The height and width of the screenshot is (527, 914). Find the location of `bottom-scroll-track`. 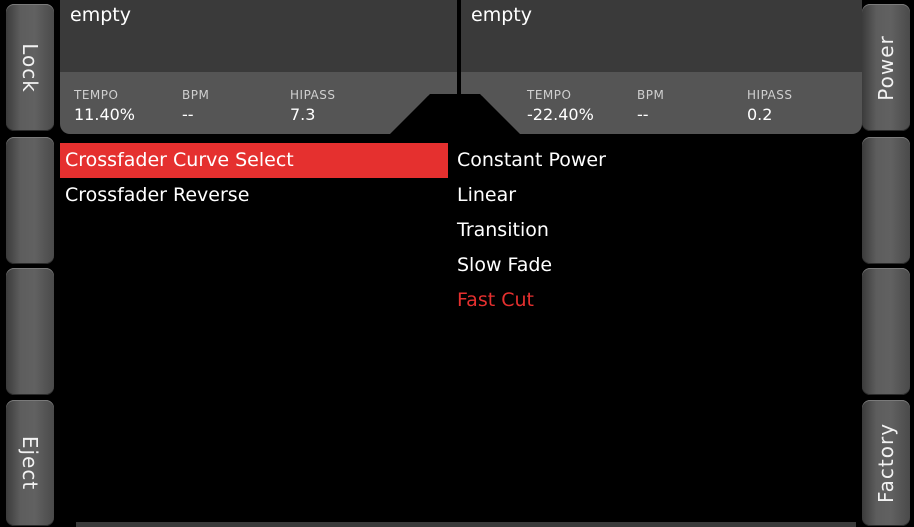

bottom-scroll-track is located at coordinates (466, 524).